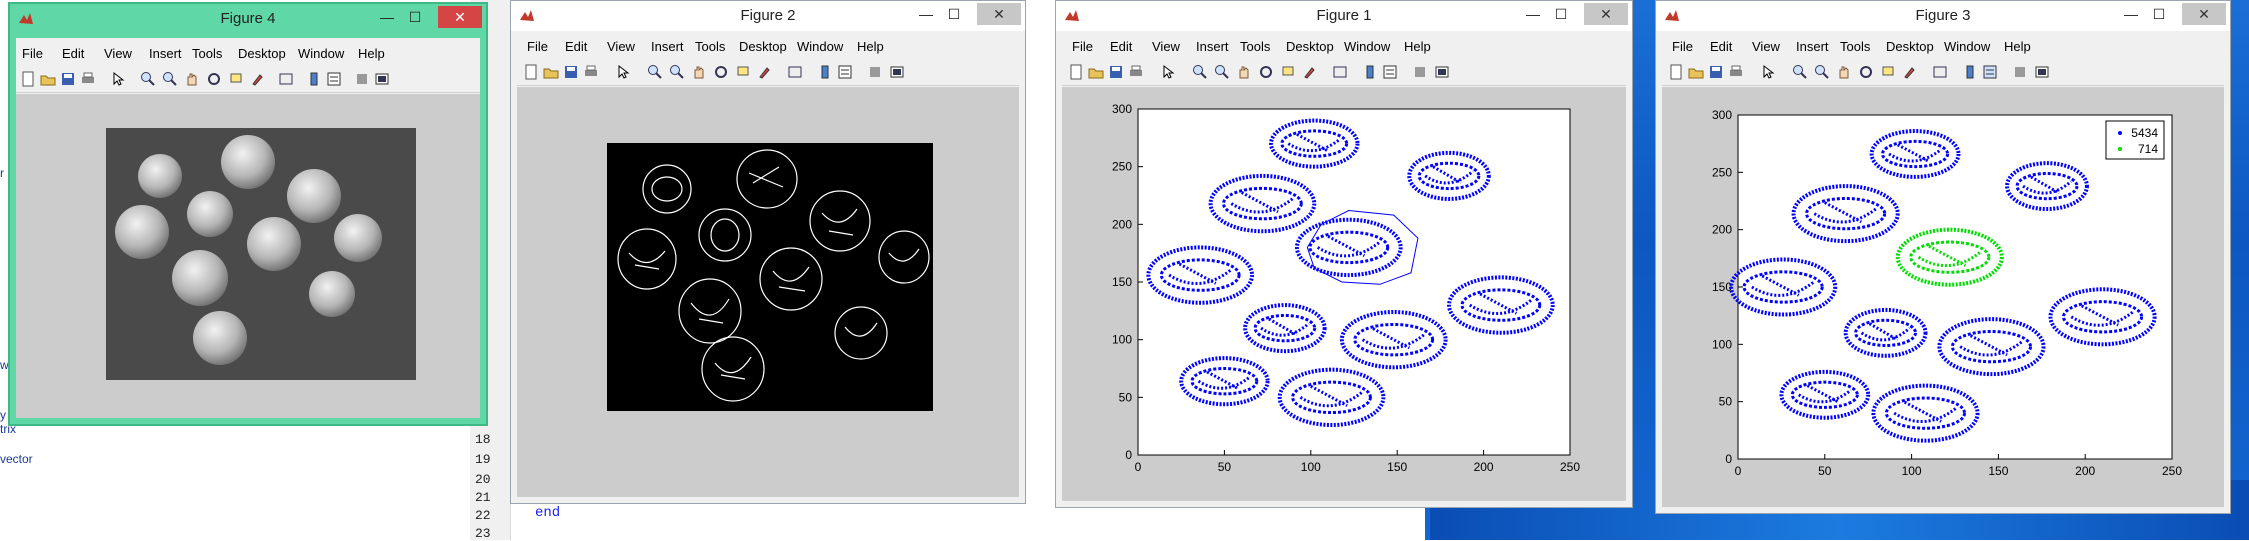 The height and width of the screenshot is (541, 2249). I want to click on title-bar: Figure 3 — ☐ ✕, so click(1943, 16).